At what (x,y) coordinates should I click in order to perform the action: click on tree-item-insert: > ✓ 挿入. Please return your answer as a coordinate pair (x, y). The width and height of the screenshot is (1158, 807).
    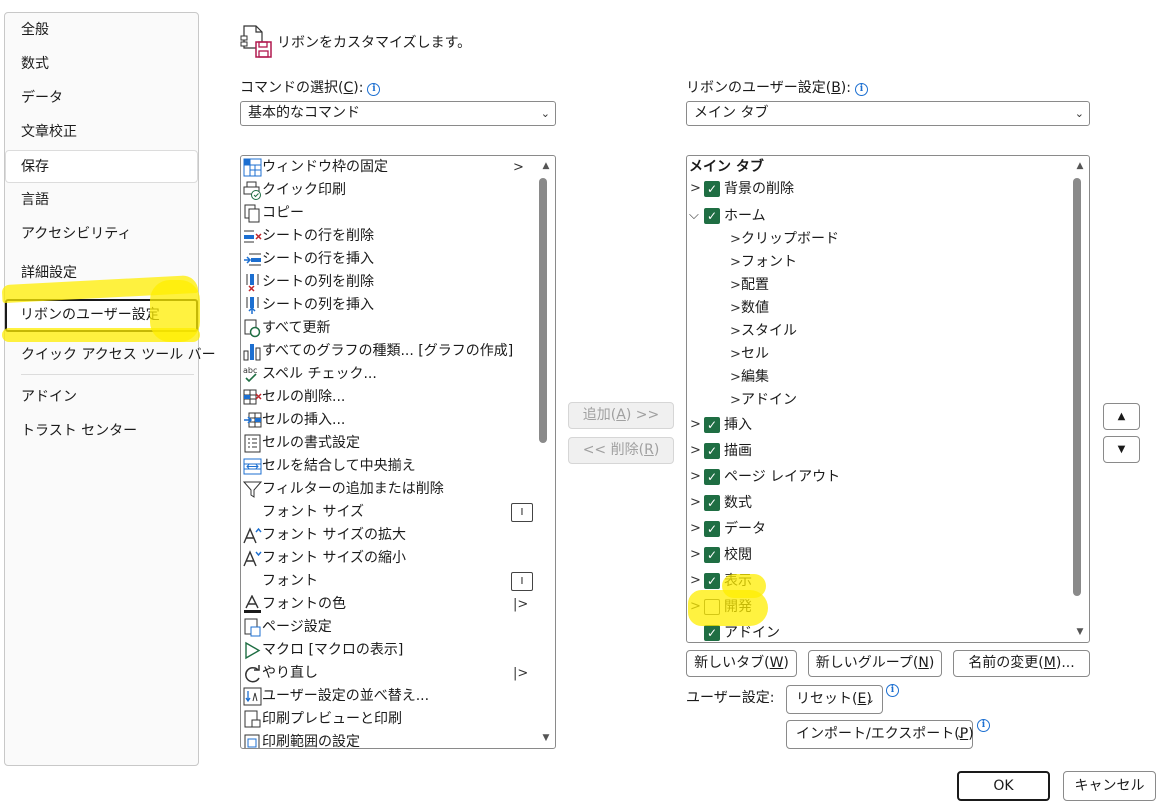
    Looking at the image, I should click on (877, 425).